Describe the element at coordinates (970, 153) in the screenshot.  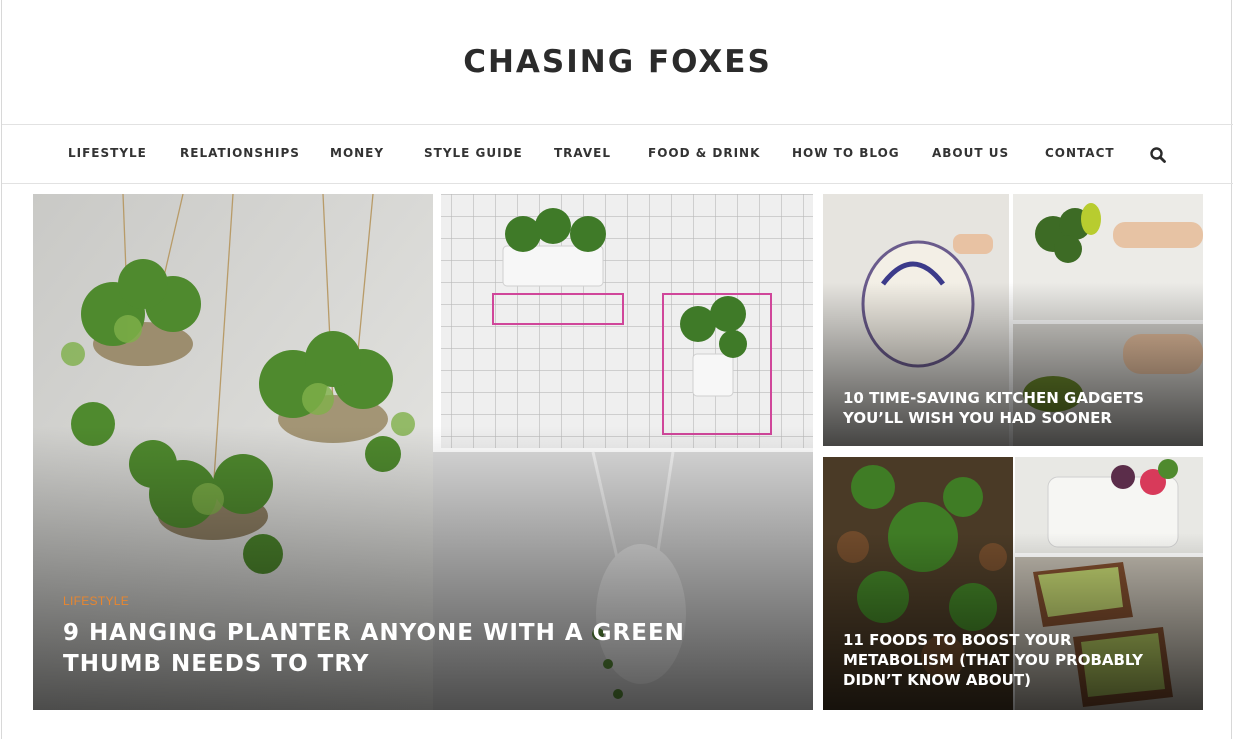
I see `nav-item-about-us: ABOUT US` at that location.